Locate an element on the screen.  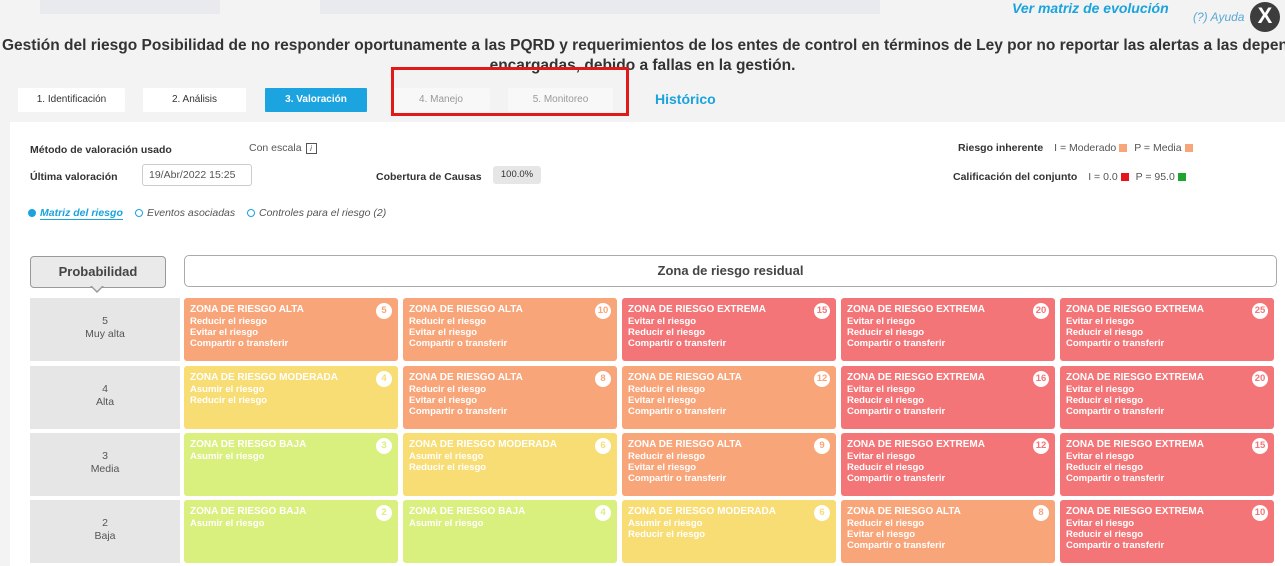
green-square-icon is located at coordinates (1181, 177).